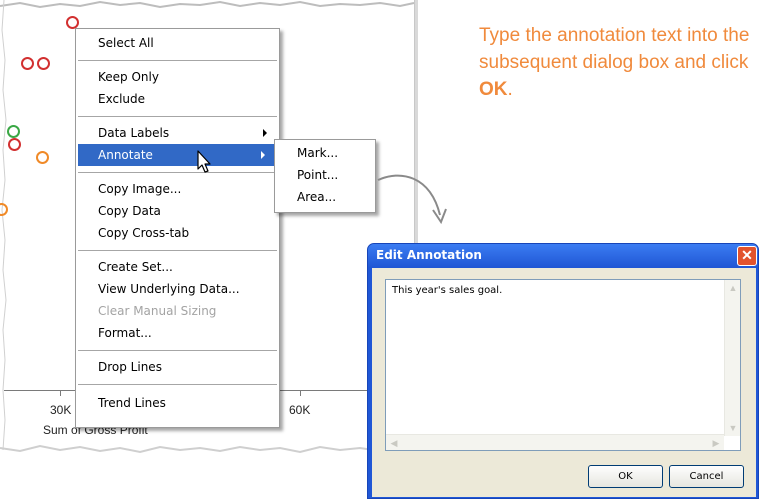 Image resolution: width=759 pixels, height=499 pixels. I want to click on scroll-left-icon: ◀, so click(394, 443).